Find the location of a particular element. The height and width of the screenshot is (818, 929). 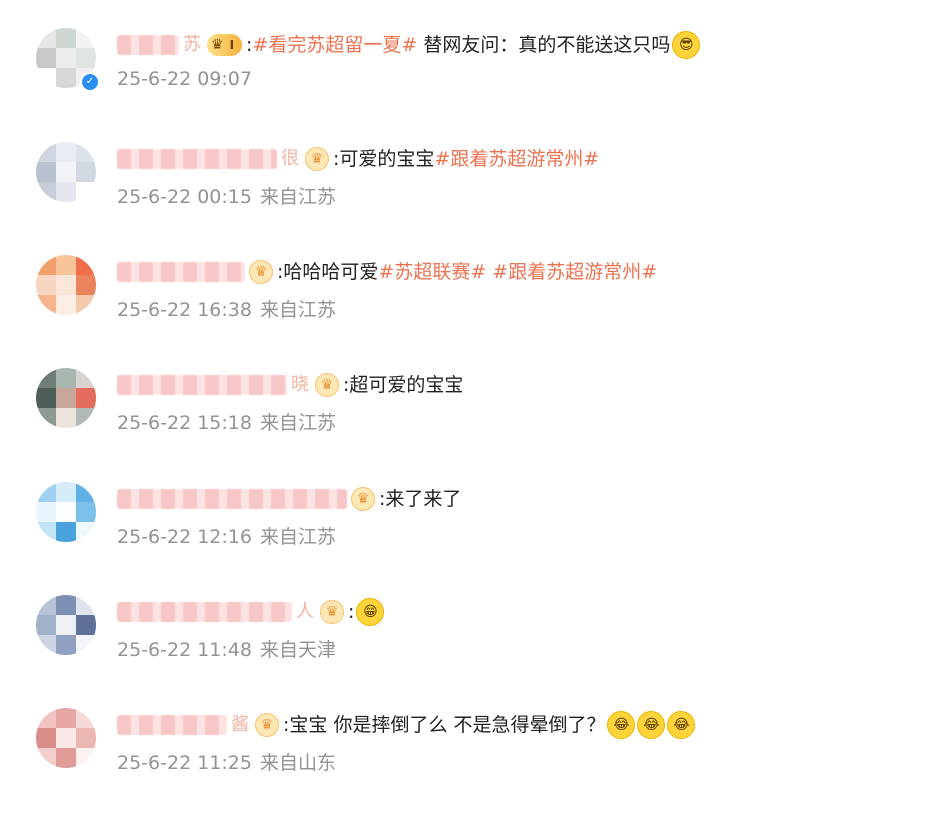

username-tail: 酱 is located at coordinates (240, 725).